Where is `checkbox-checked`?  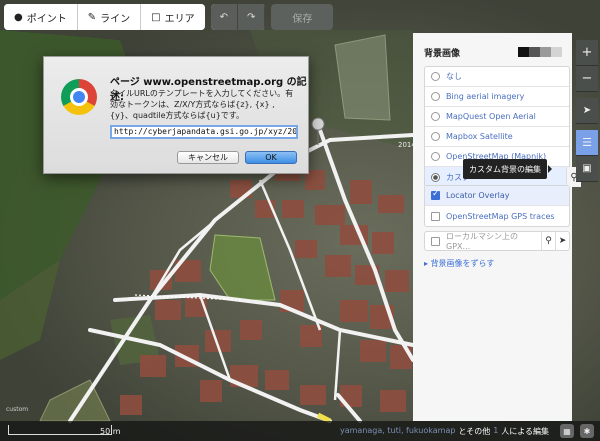
checkbox-checked is located at coordinates (435, 194).